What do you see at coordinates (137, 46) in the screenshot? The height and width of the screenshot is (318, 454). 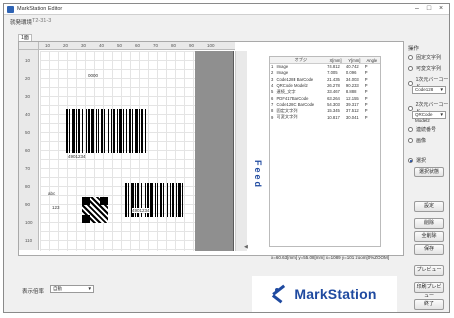 I see `horizontal-ruler: 10 20 30 40 50 60 70 80 90 100` at bounding box center [137, 46].